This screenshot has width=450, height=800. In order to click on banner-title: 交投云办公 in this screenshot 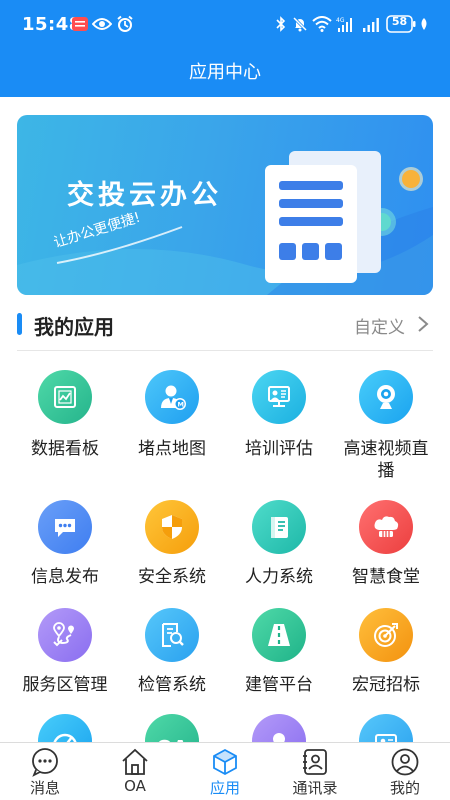, I will do `click(144, 195)`.